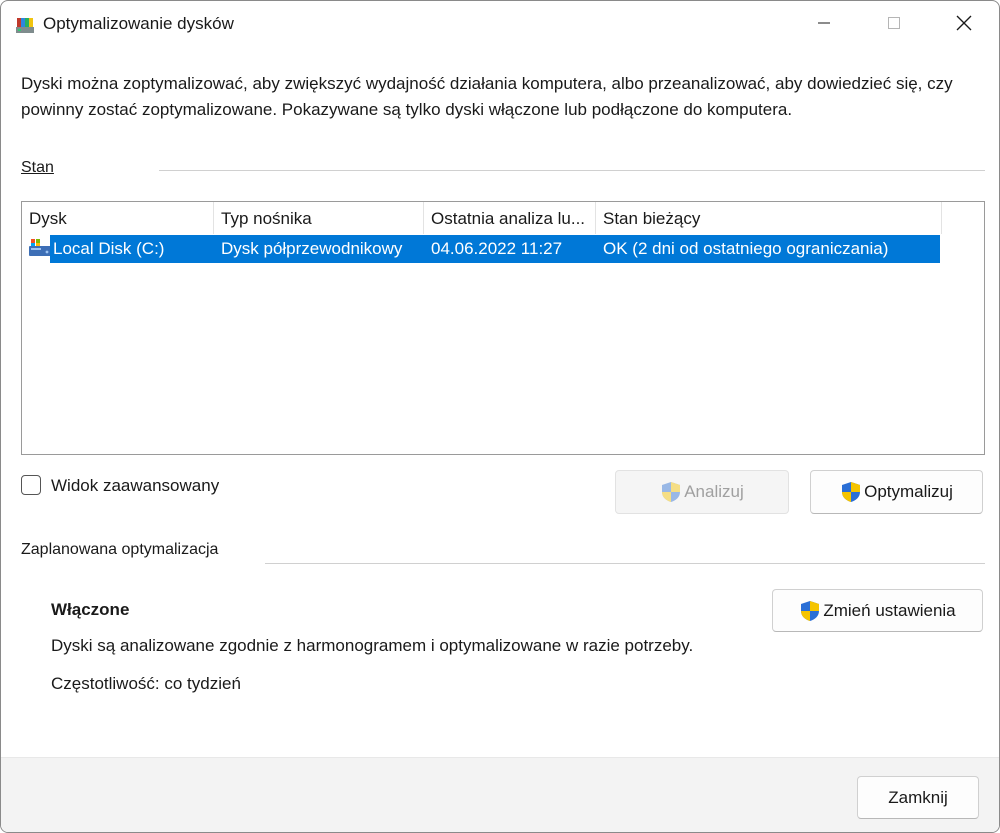 The height and width of the screenshot is (833, 1000). I want to click on analyze-button-label: Analizuj, so click(714, 491).